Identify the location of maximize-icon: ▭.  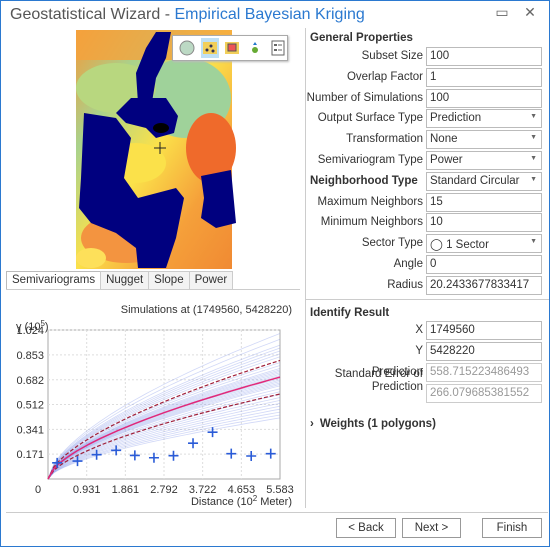
(502, 12).